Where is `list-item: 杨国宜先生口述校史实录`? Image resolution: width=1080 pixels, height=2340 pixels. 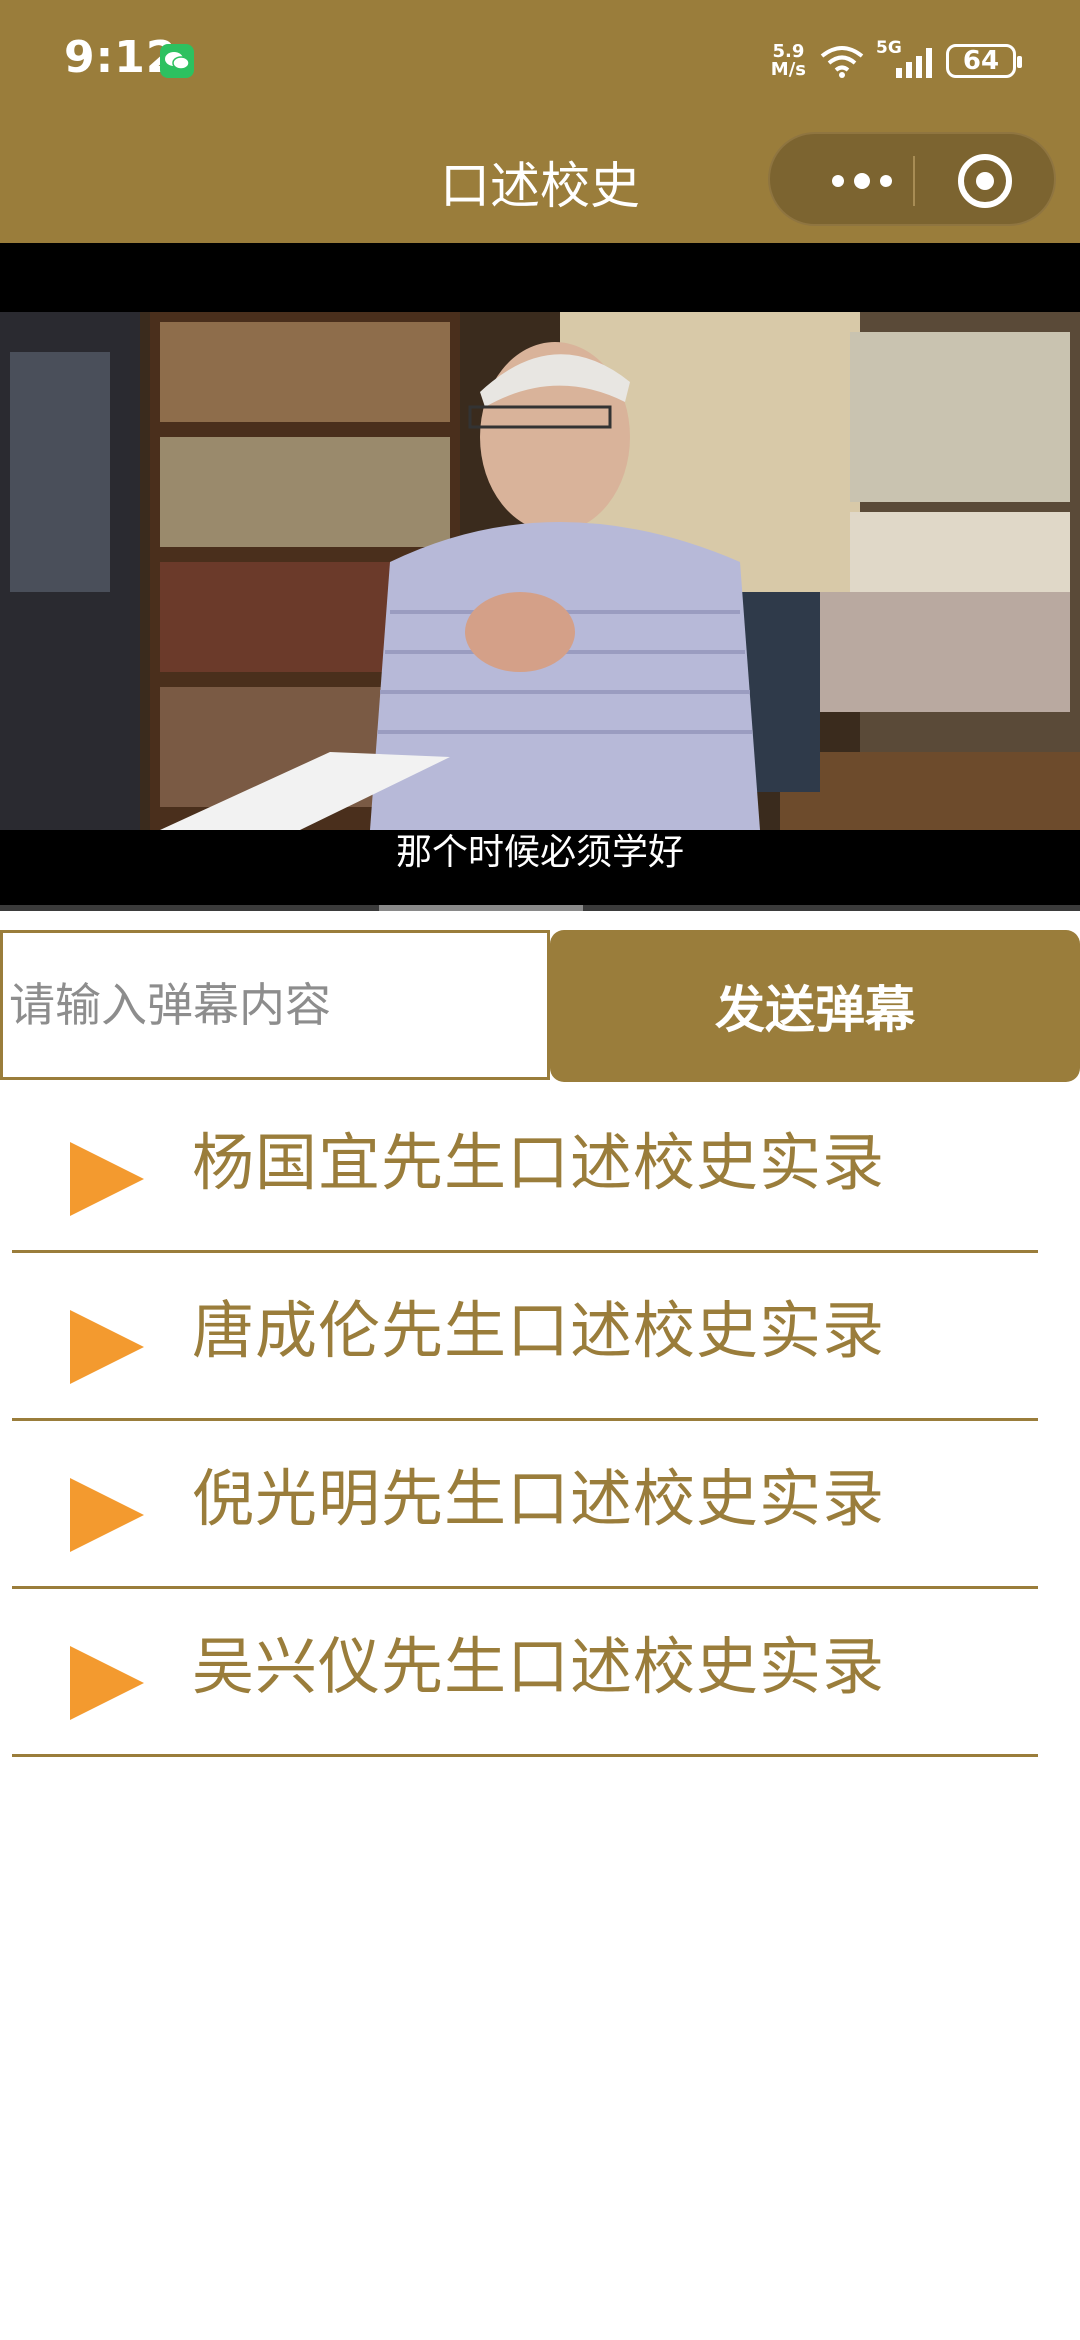
list-item: 杨国宜先生口述校史实录 is located at coordinates (525, 1167).